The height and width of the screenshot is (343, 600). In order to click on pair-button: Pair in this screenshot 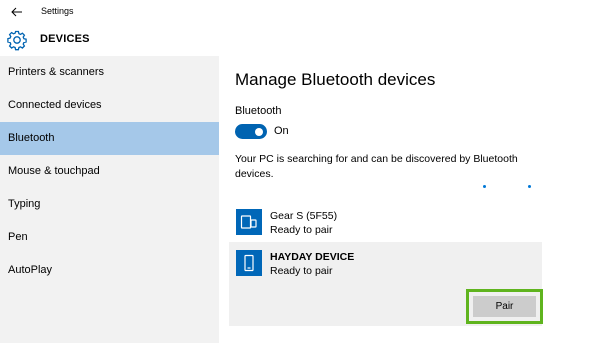, I will do `click(504, 306)`.